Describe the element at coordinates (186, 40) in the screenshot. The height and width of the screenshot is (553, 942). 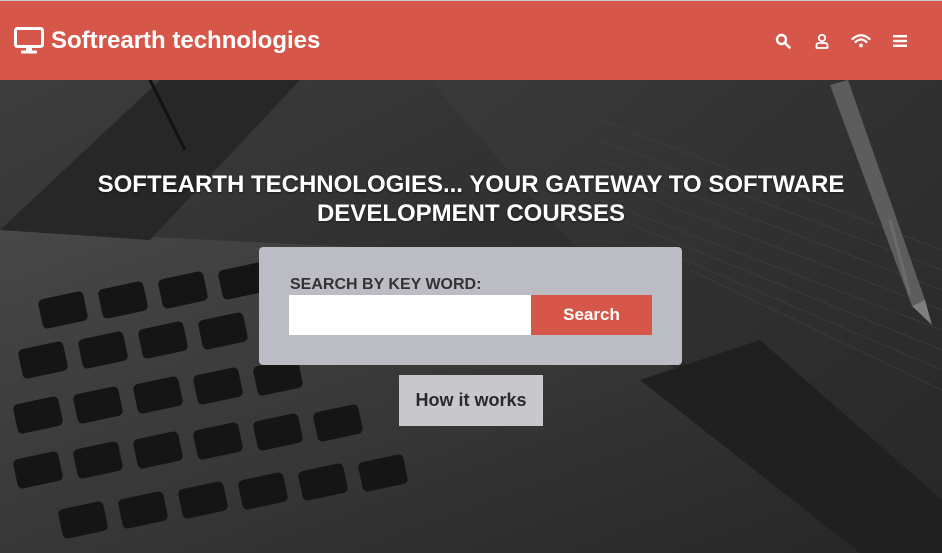
I see `brand-name: Softrearth technologies` at that location.